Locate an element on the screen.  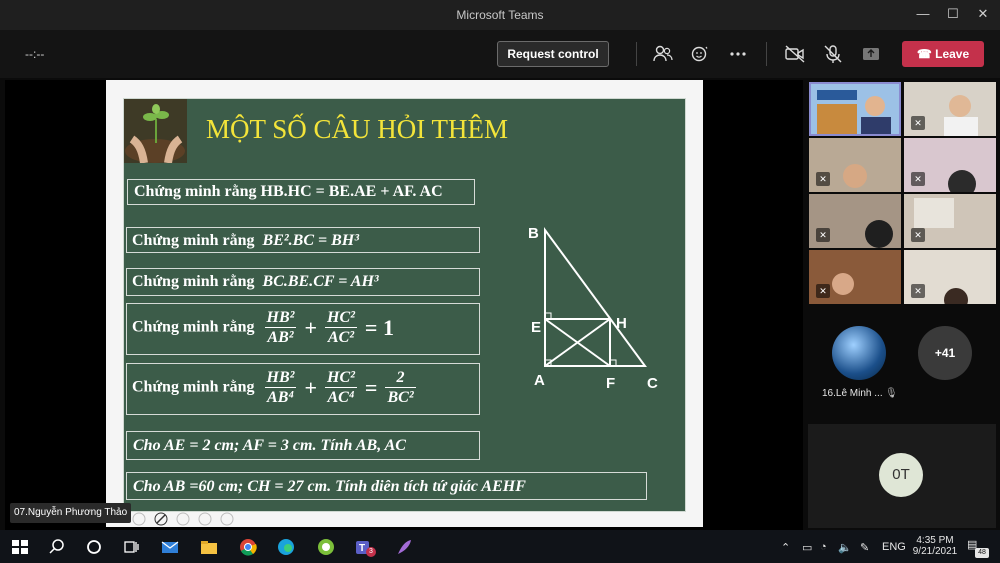
frac-den: BC² is located at coordinates (400, 397).